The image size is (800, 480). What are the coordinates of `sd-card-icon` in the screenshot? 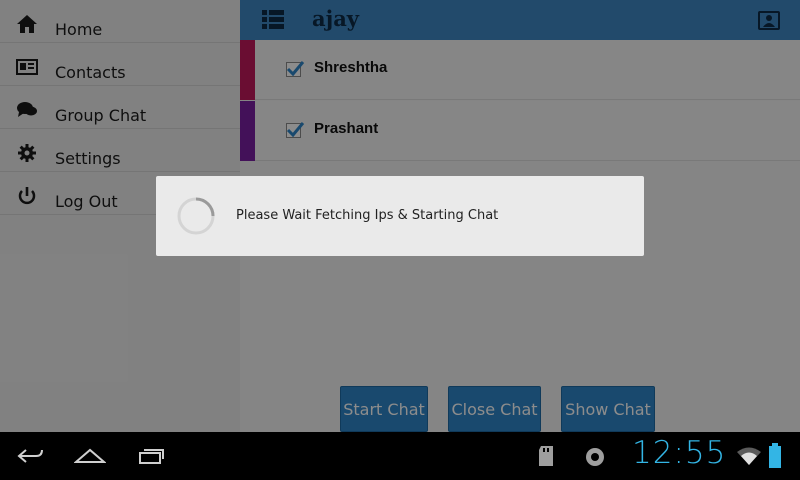 It's located at (546, 456).